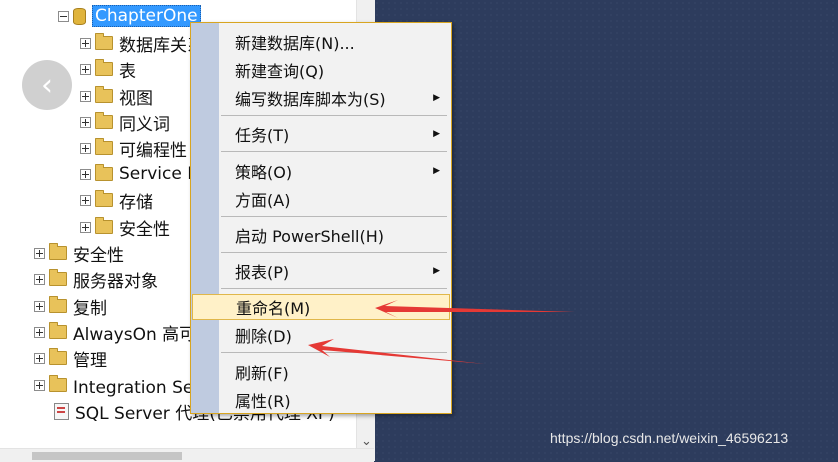 This screenshot has width=838, height=462. I want to click on annotation-arrows, so click(441, 332).